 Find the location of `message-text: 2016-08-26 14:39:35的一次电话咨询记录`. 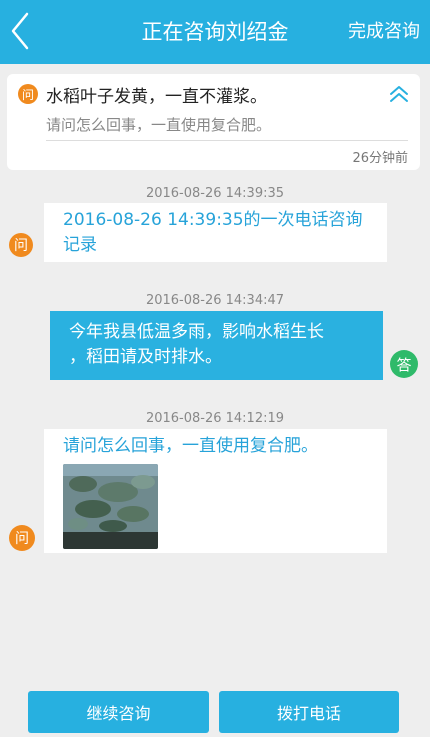

message-text: 2016-08-26 14:39:35的一次电话咨询记录 is located at coordinates (213, 232).